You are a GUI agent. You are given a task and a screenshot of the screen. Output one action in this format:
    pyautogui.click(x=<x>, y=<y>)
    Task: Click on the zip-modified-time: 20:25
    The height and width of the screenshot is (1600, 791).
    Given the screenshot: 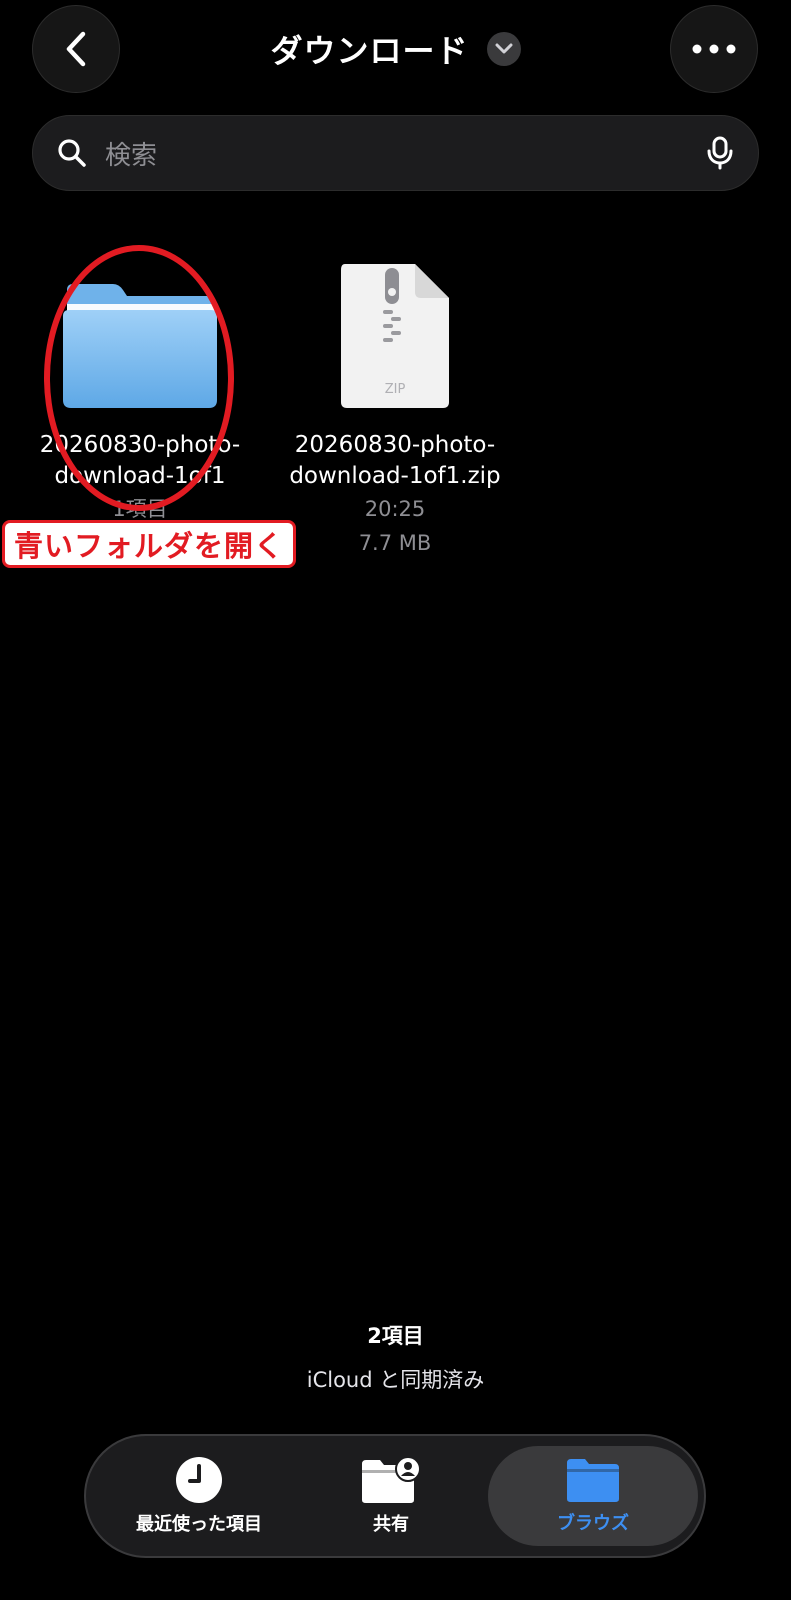 What is the action you would take?
    pyautogui.click(x=395, y=509)
    